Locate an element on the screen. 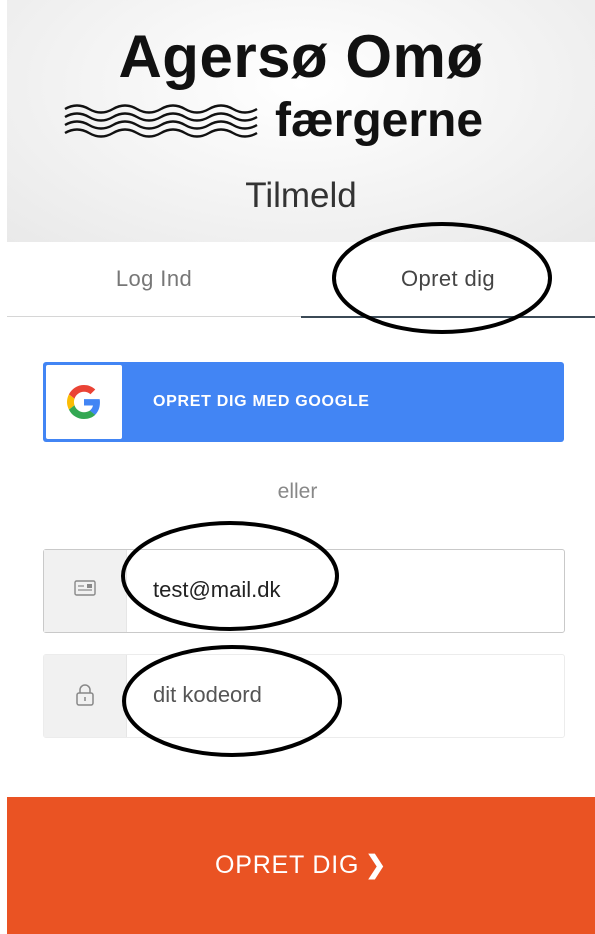 This screenshot has width=595, height=934. lock-icon is located at coordinates (85, 695).